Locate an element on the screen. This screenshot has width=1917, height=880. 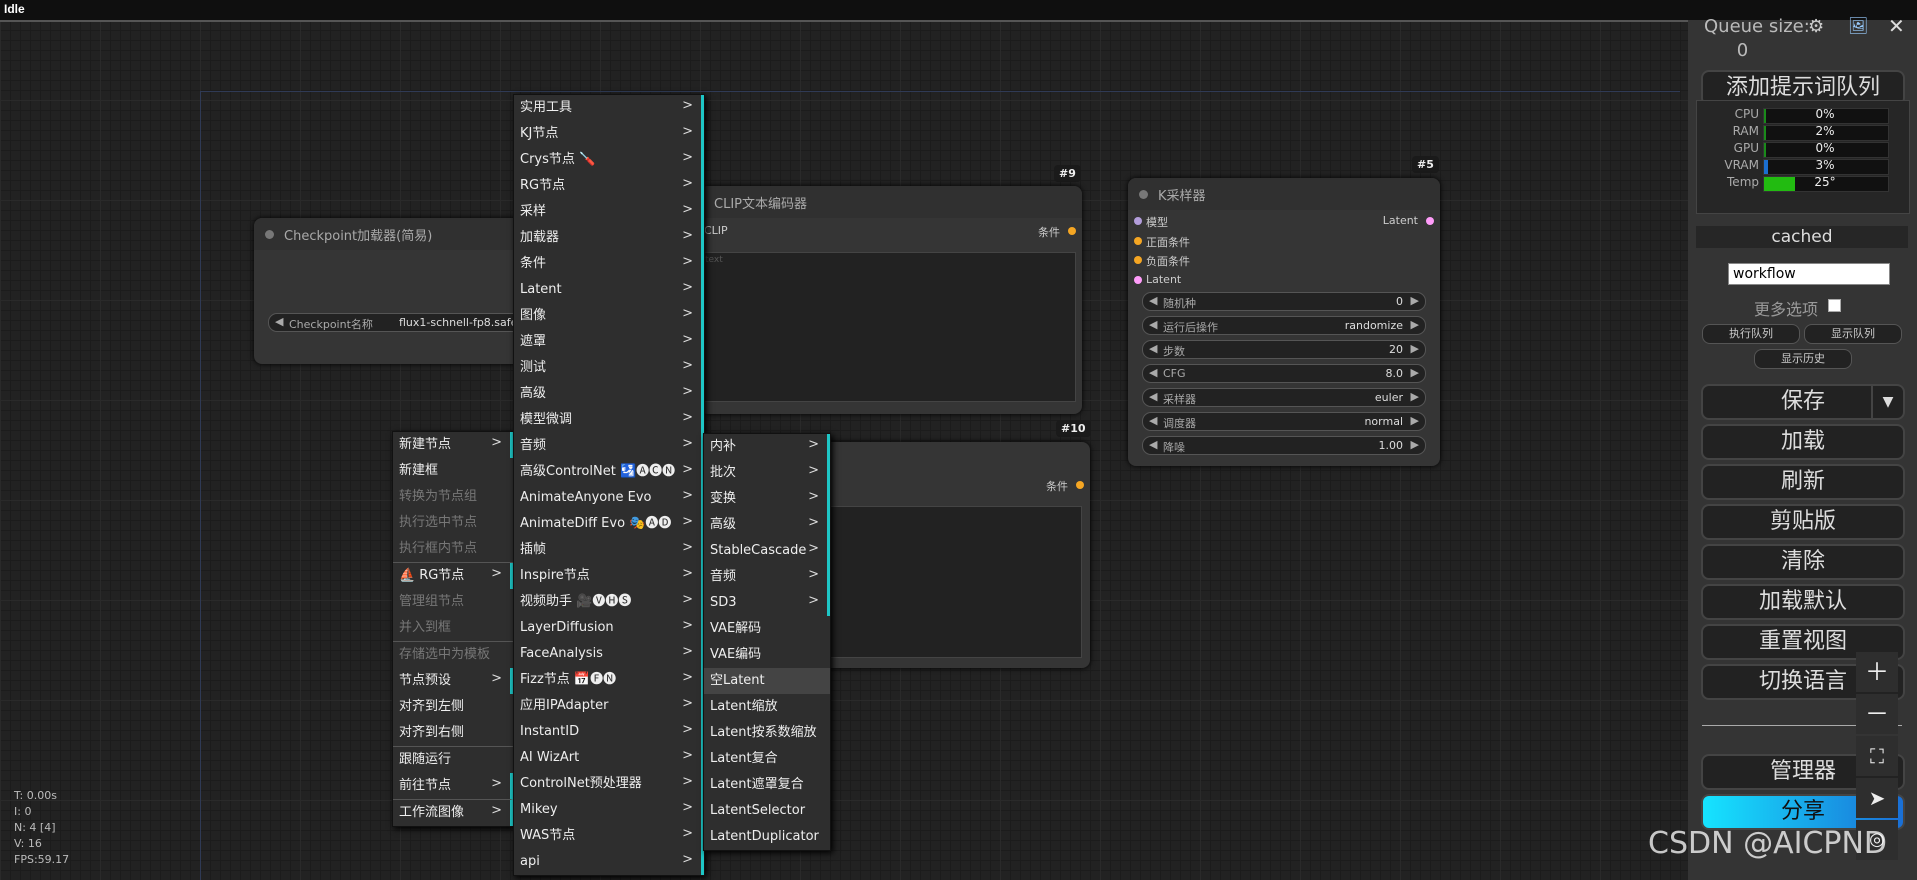
node-category-item: 实用工具 > is located at coordinates (609, 108).